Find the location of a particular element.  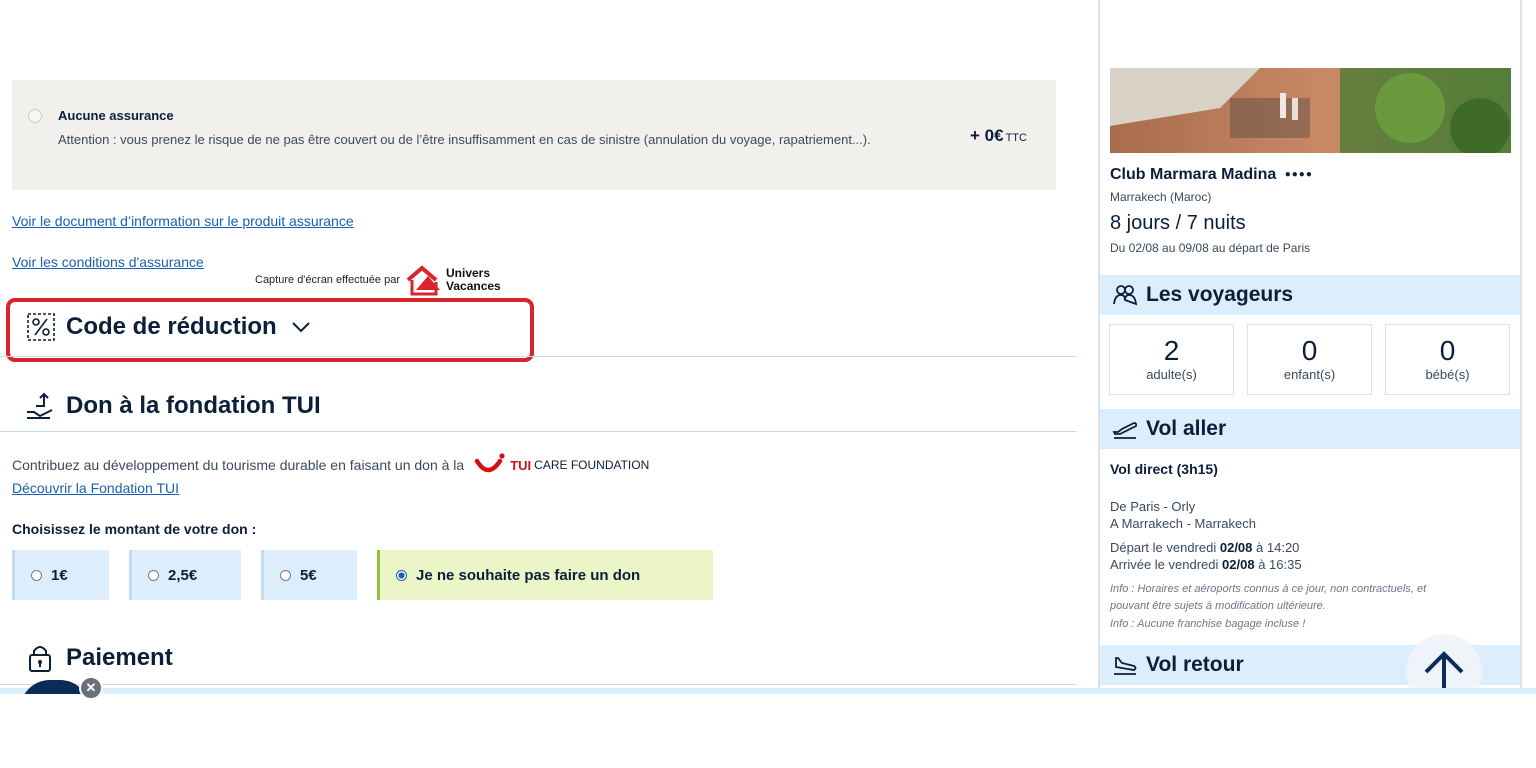

outbound-title: Vol aller is located at coordinates (1186, 428).